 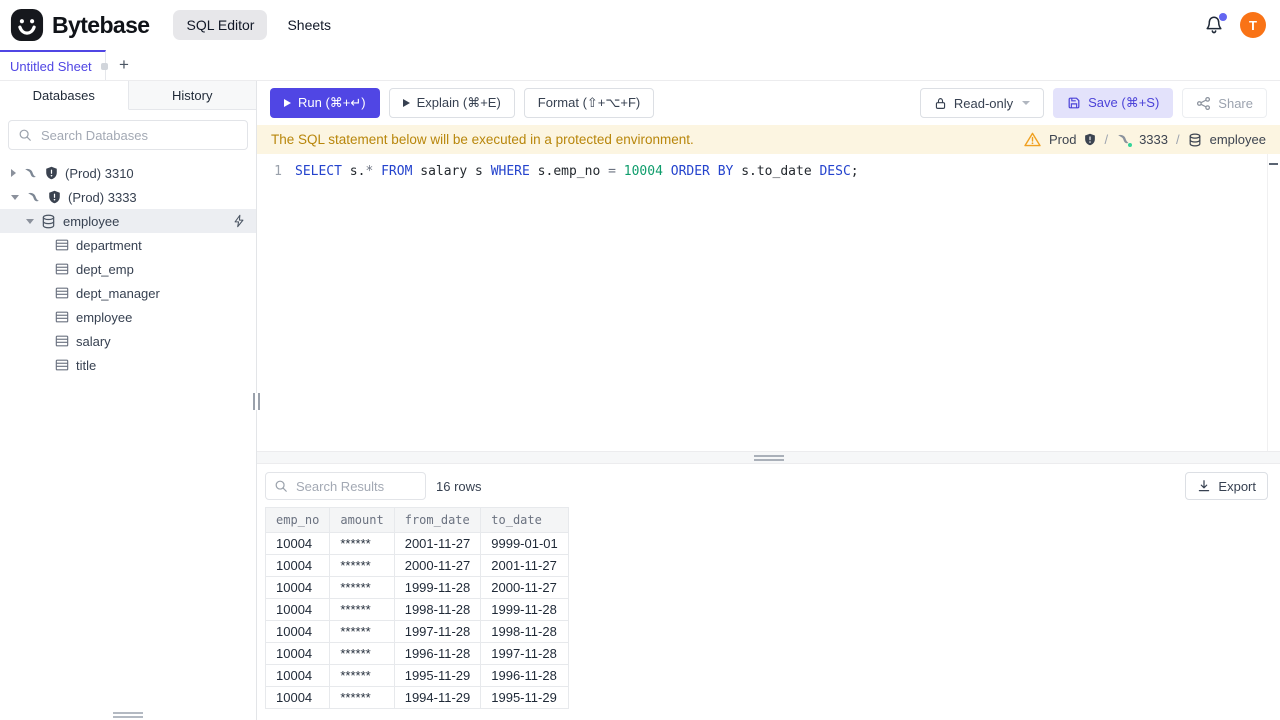 What do you see at coordinates (128, 341) in the screenshot?
I see `tree-table-salary: salary` at bounding box center [128, 341].